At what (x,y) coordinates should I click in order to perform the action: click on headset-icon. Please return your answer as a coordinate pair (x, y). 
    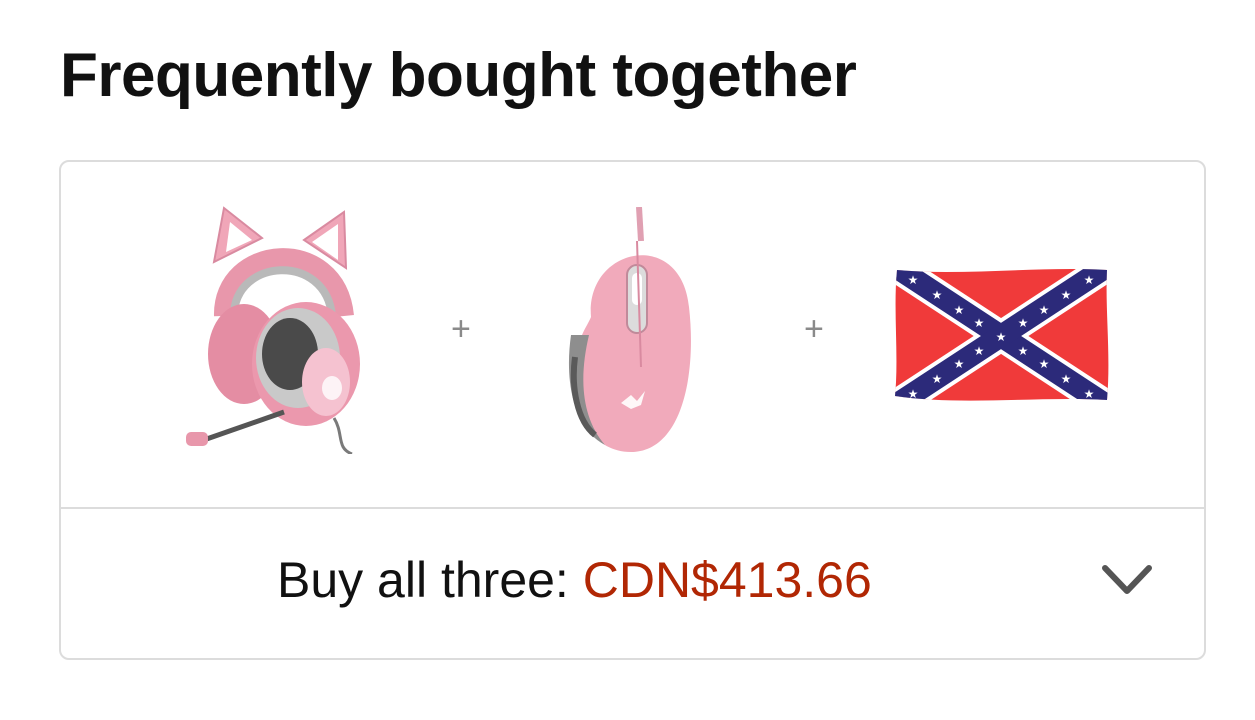
    Looking at the image, I should click on (273, 330).